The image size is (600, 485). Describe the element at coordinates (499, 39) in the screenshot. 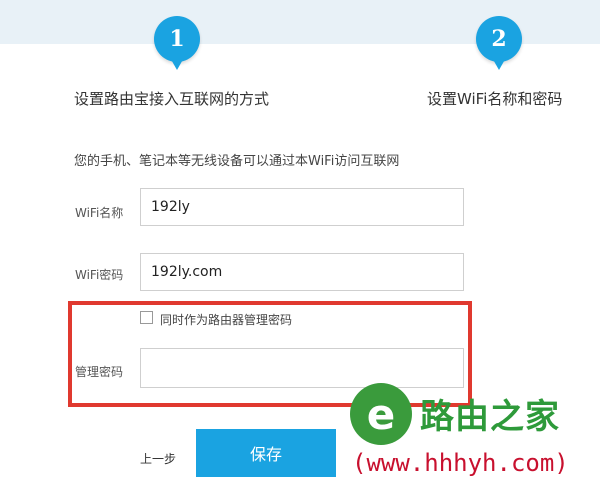

I see `step-2-number: 2` at that location.